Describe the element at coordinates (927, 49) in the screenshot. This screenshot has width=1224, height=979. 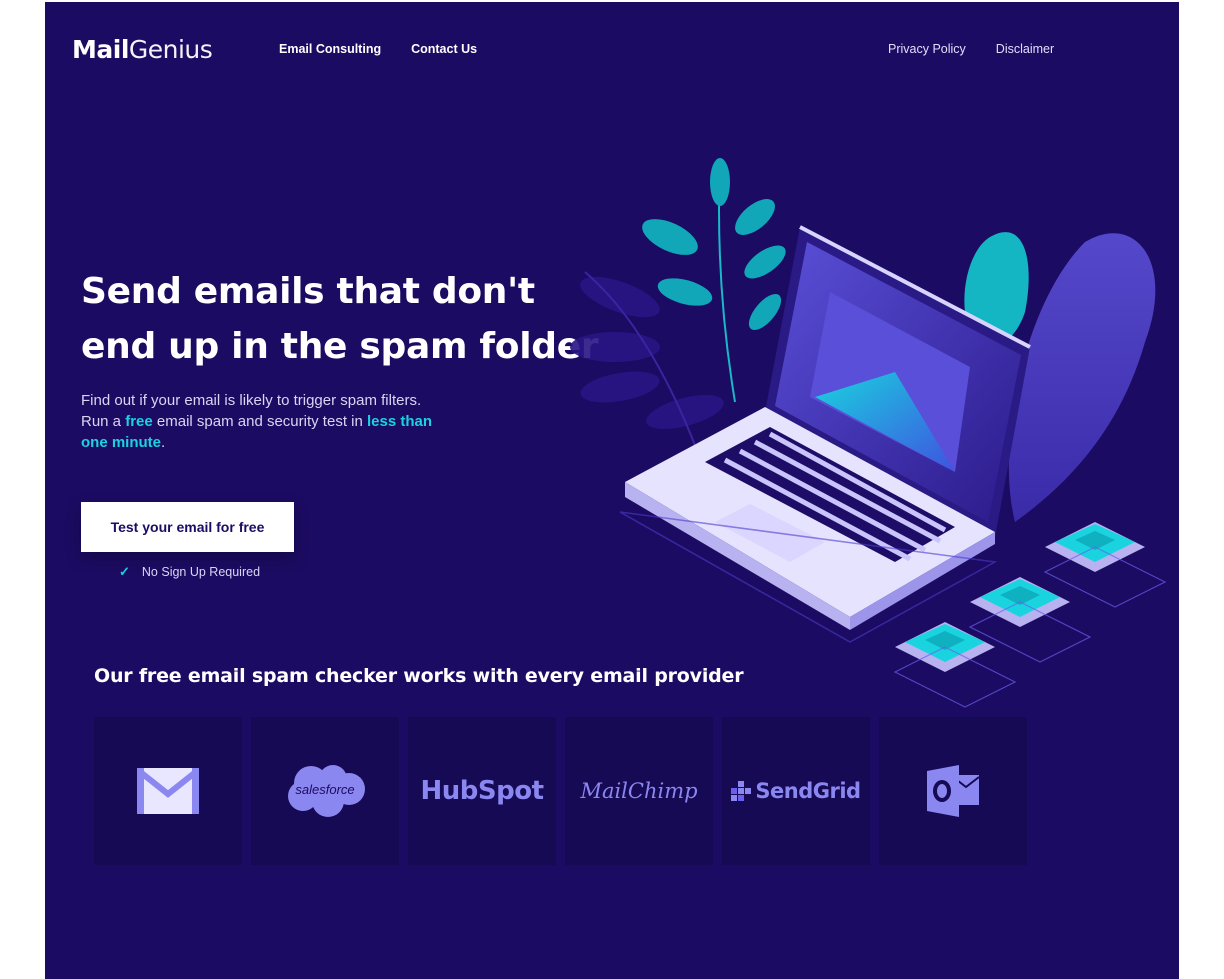
I see `nav-privacy-policy: Privacy Policy` at that location.